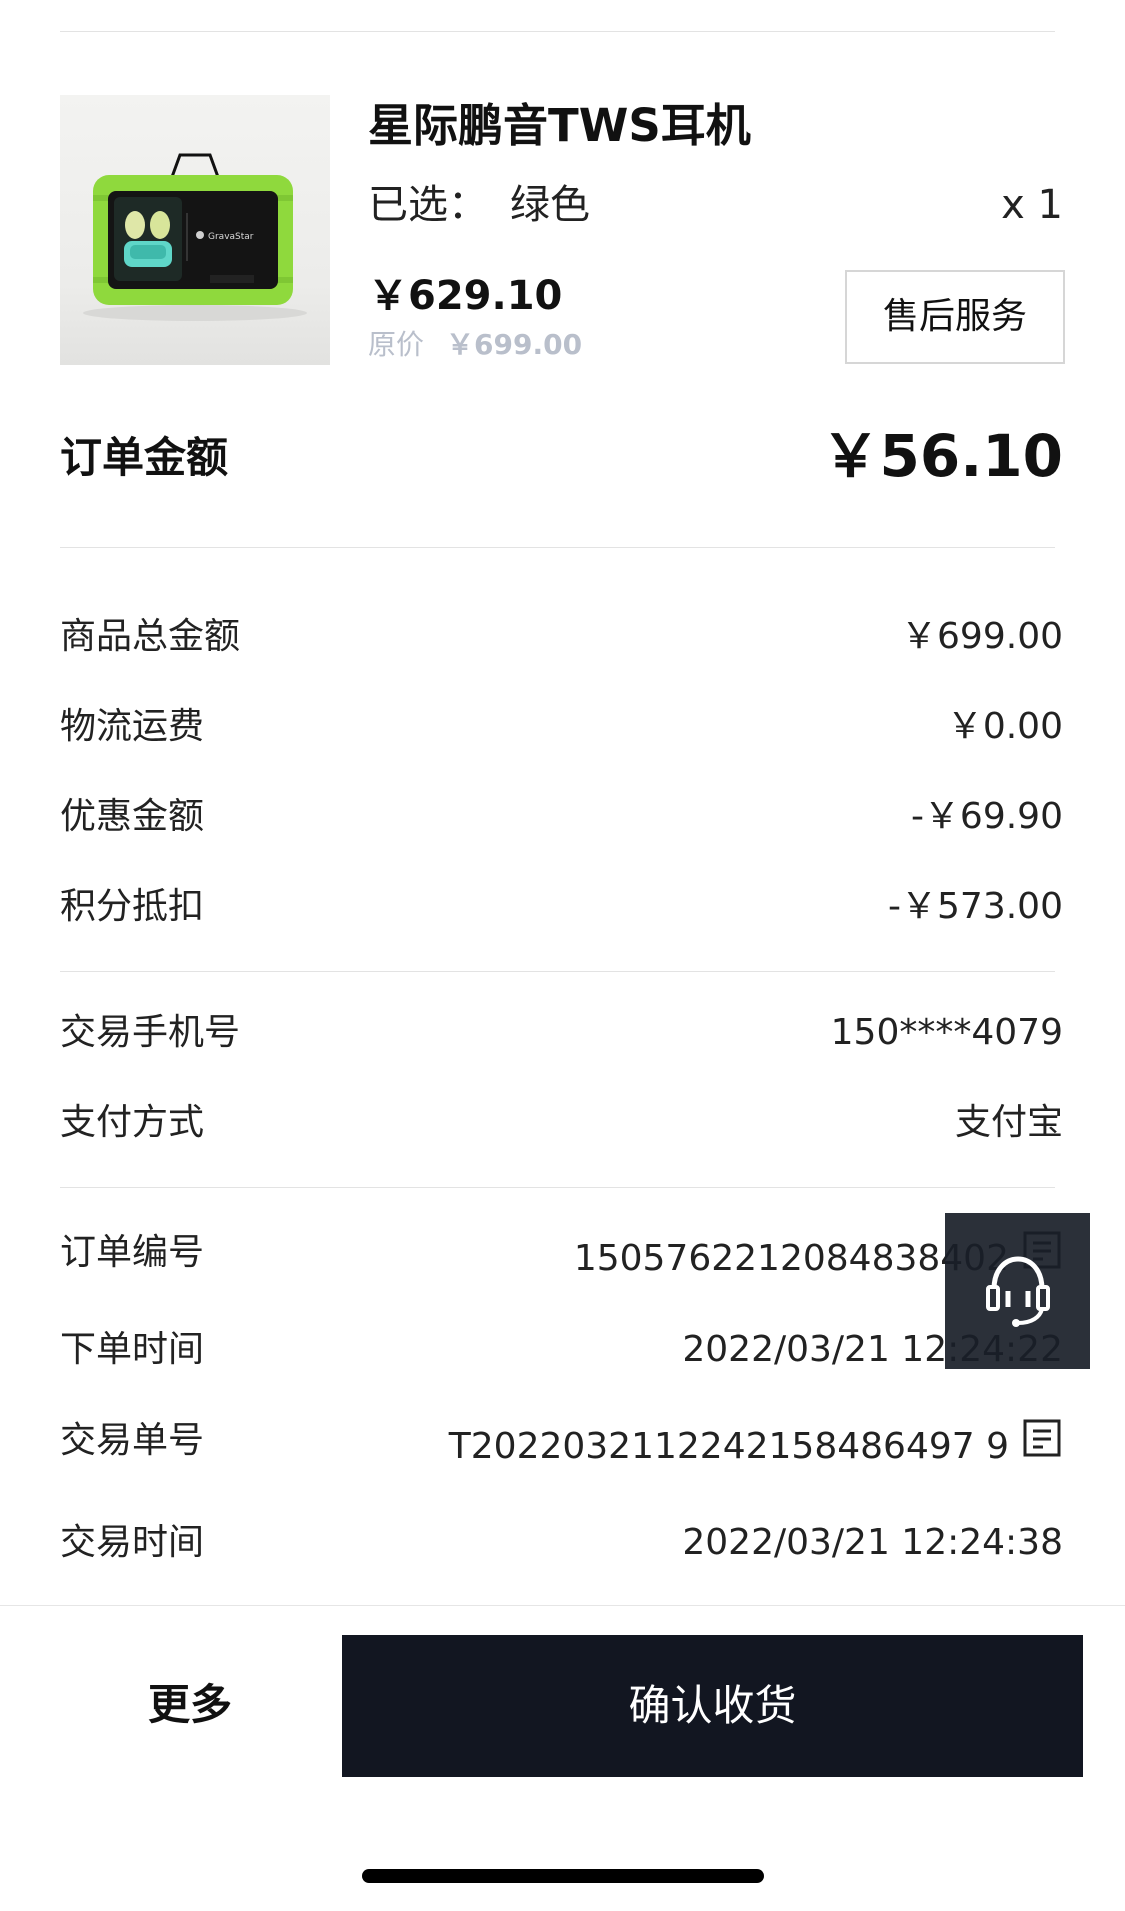  What do you see at coordinates (561, 1350) in the screenshot?
I see `info-row-order-time: 下单时间 2022/03/21 12:24:22` at bounding box center [561, 1350].